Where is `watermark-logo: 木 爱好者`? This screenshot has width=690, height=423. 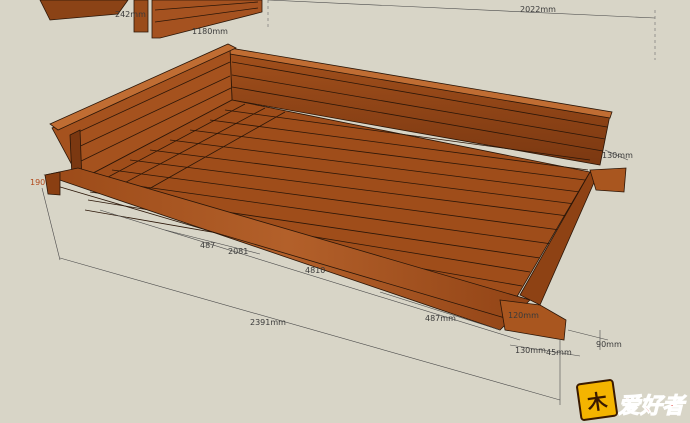 watermark-logo: 木 爱好者 is located at coordinates (630, 400).